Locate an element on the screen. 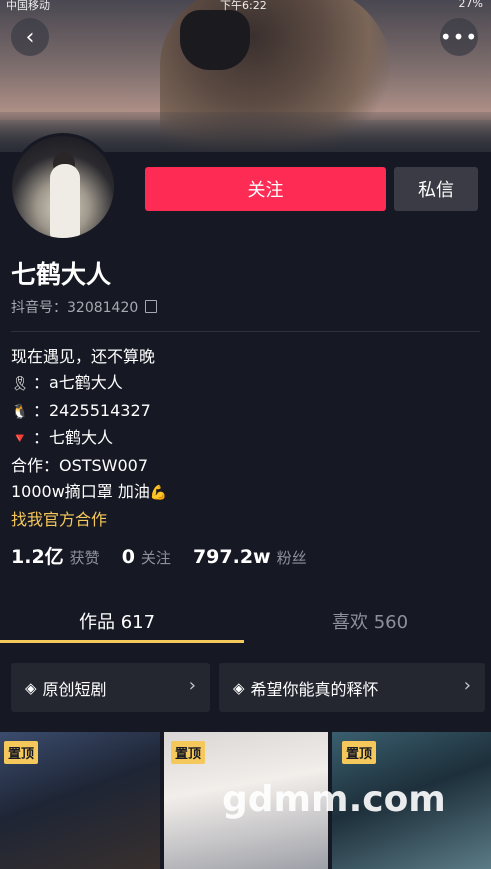 Image resolution: width=491 pixels, height=869 pixels. back-button: ‹ is located at coordinates (30, 37).